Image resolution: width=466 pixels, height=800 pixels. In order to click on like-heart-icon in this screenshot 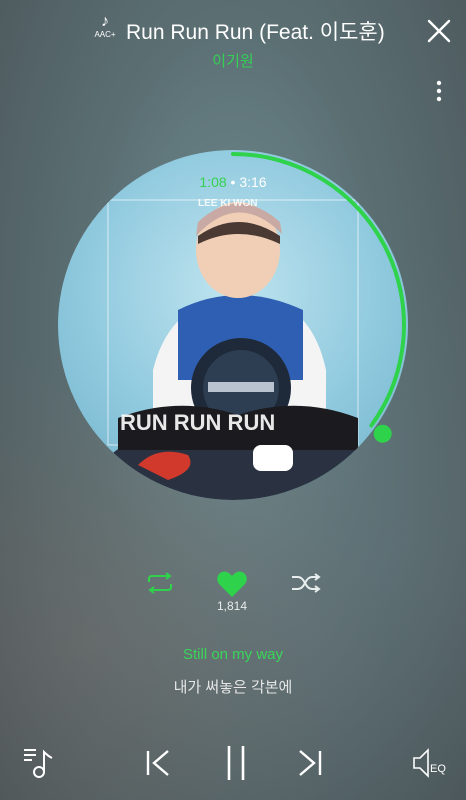, I will do `click(232, 584)`.